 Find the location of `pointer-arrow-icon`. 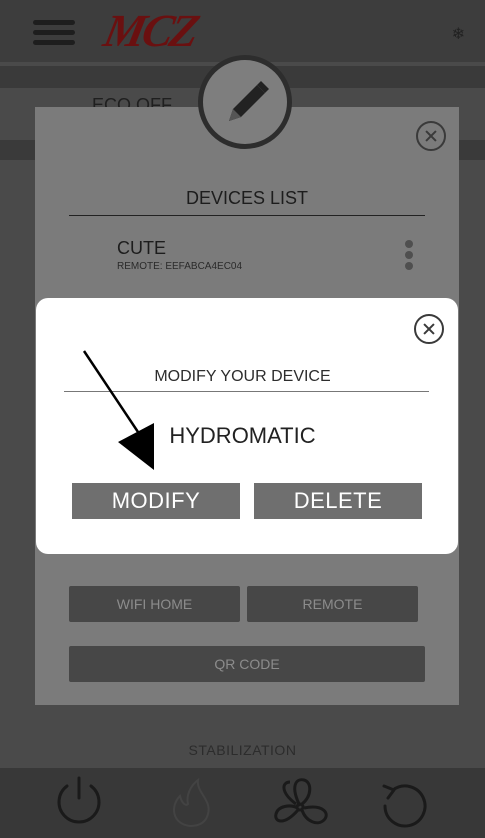

pointer-arrow-icon is located at coordinates (118, 410).